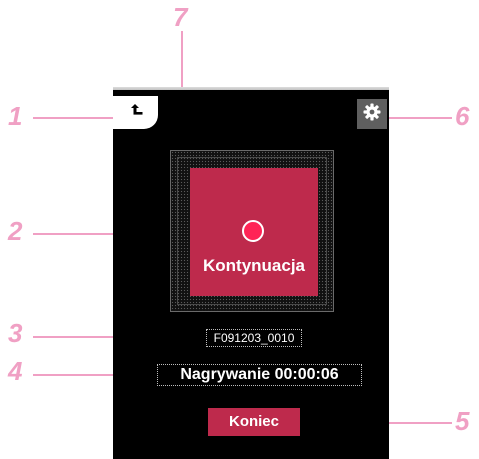  What do you see at coordinates (417, 118) in the screenshot?
I see `callout-6-line` at bounding box center [417, 118].